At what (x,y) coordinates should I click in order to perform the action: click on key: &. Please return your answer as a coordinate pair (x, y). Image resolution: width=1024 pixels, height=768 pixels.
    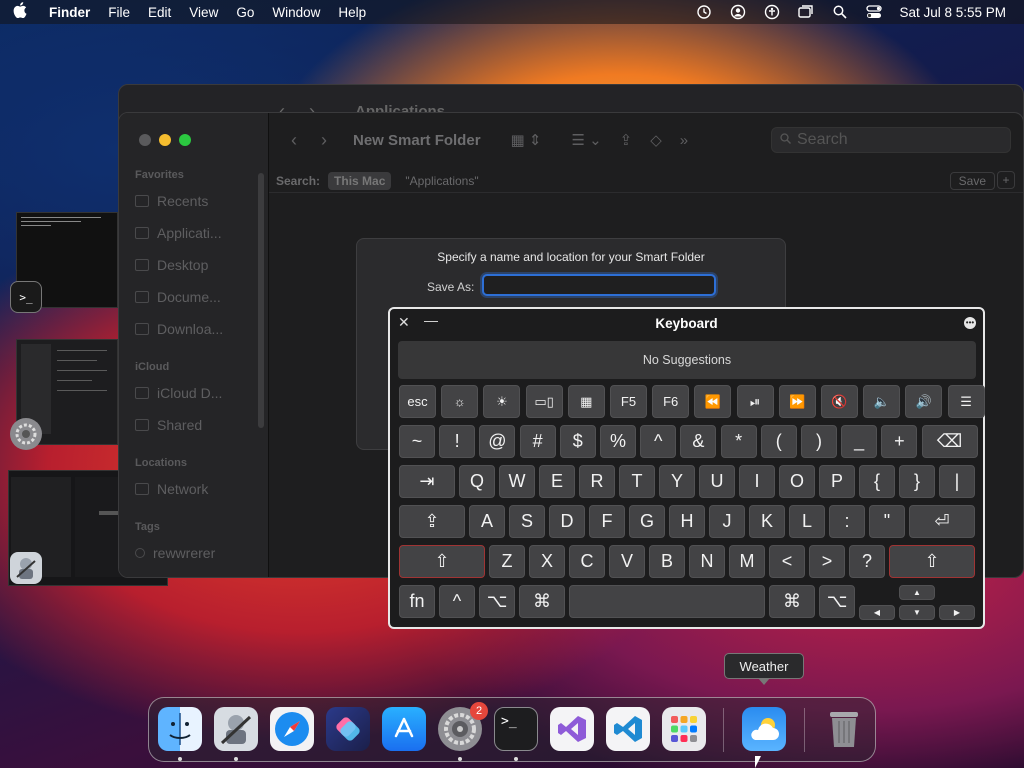
    Looking at the image, I should click on (698, 441).